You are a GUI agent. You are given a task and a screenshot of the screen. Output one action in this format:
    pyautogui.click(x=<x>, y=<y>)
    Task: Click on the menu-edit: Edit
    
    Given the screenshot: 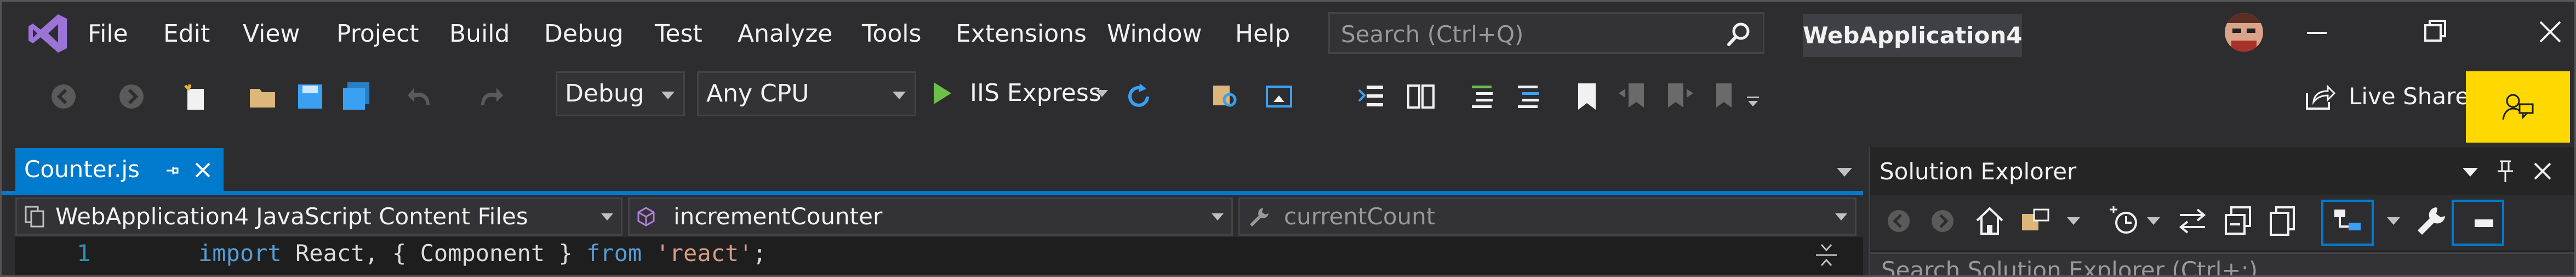 What is the action you would take?
    pyautogui.click(x=187, y=34)
    